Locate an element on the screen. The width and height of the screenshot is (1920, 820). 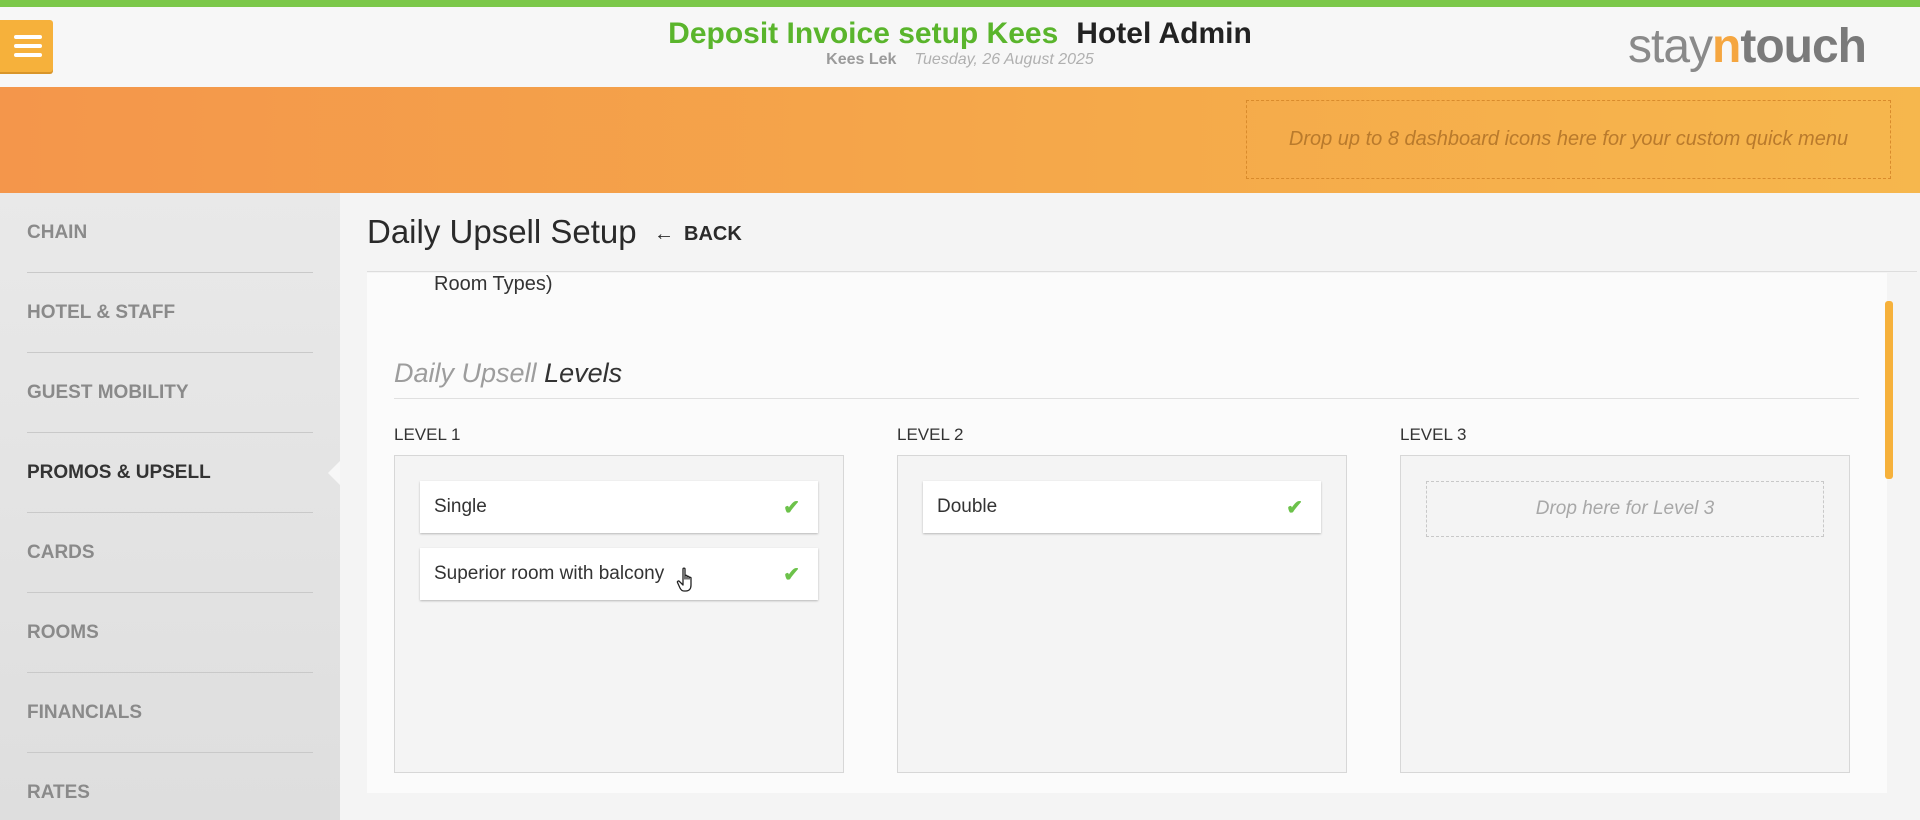
current-date: Tuesday, 26 August 2025 is located at coordinates (1004, 59).